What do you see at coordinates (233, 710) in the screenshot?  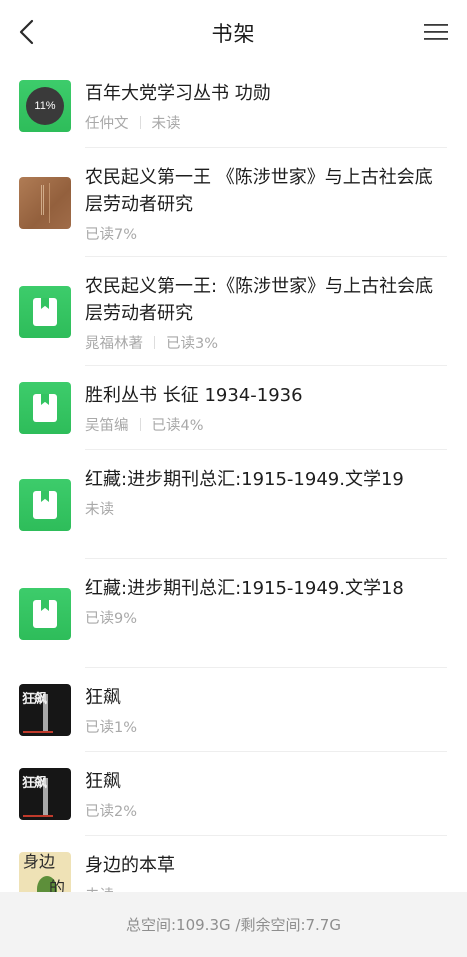 I see `book-item: 狂飙 狂飙 已读1%` at bounding box center [233, 710].